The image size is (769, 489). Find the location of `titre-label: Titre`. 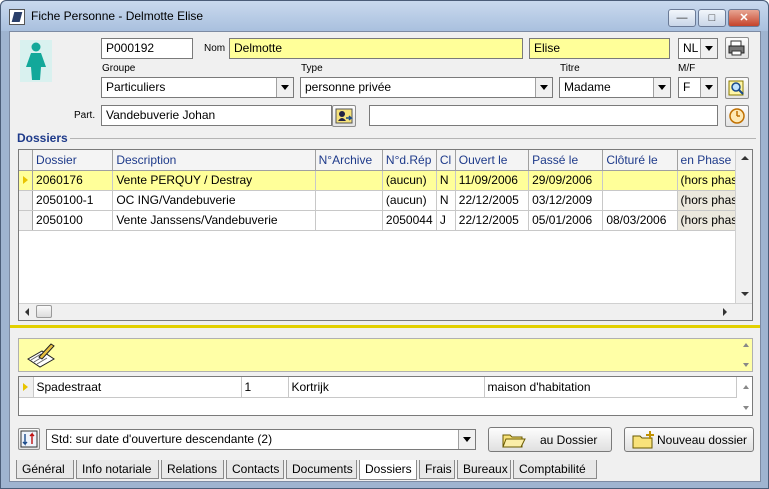

titre-label: Titre is located at coordinates (570, 68).